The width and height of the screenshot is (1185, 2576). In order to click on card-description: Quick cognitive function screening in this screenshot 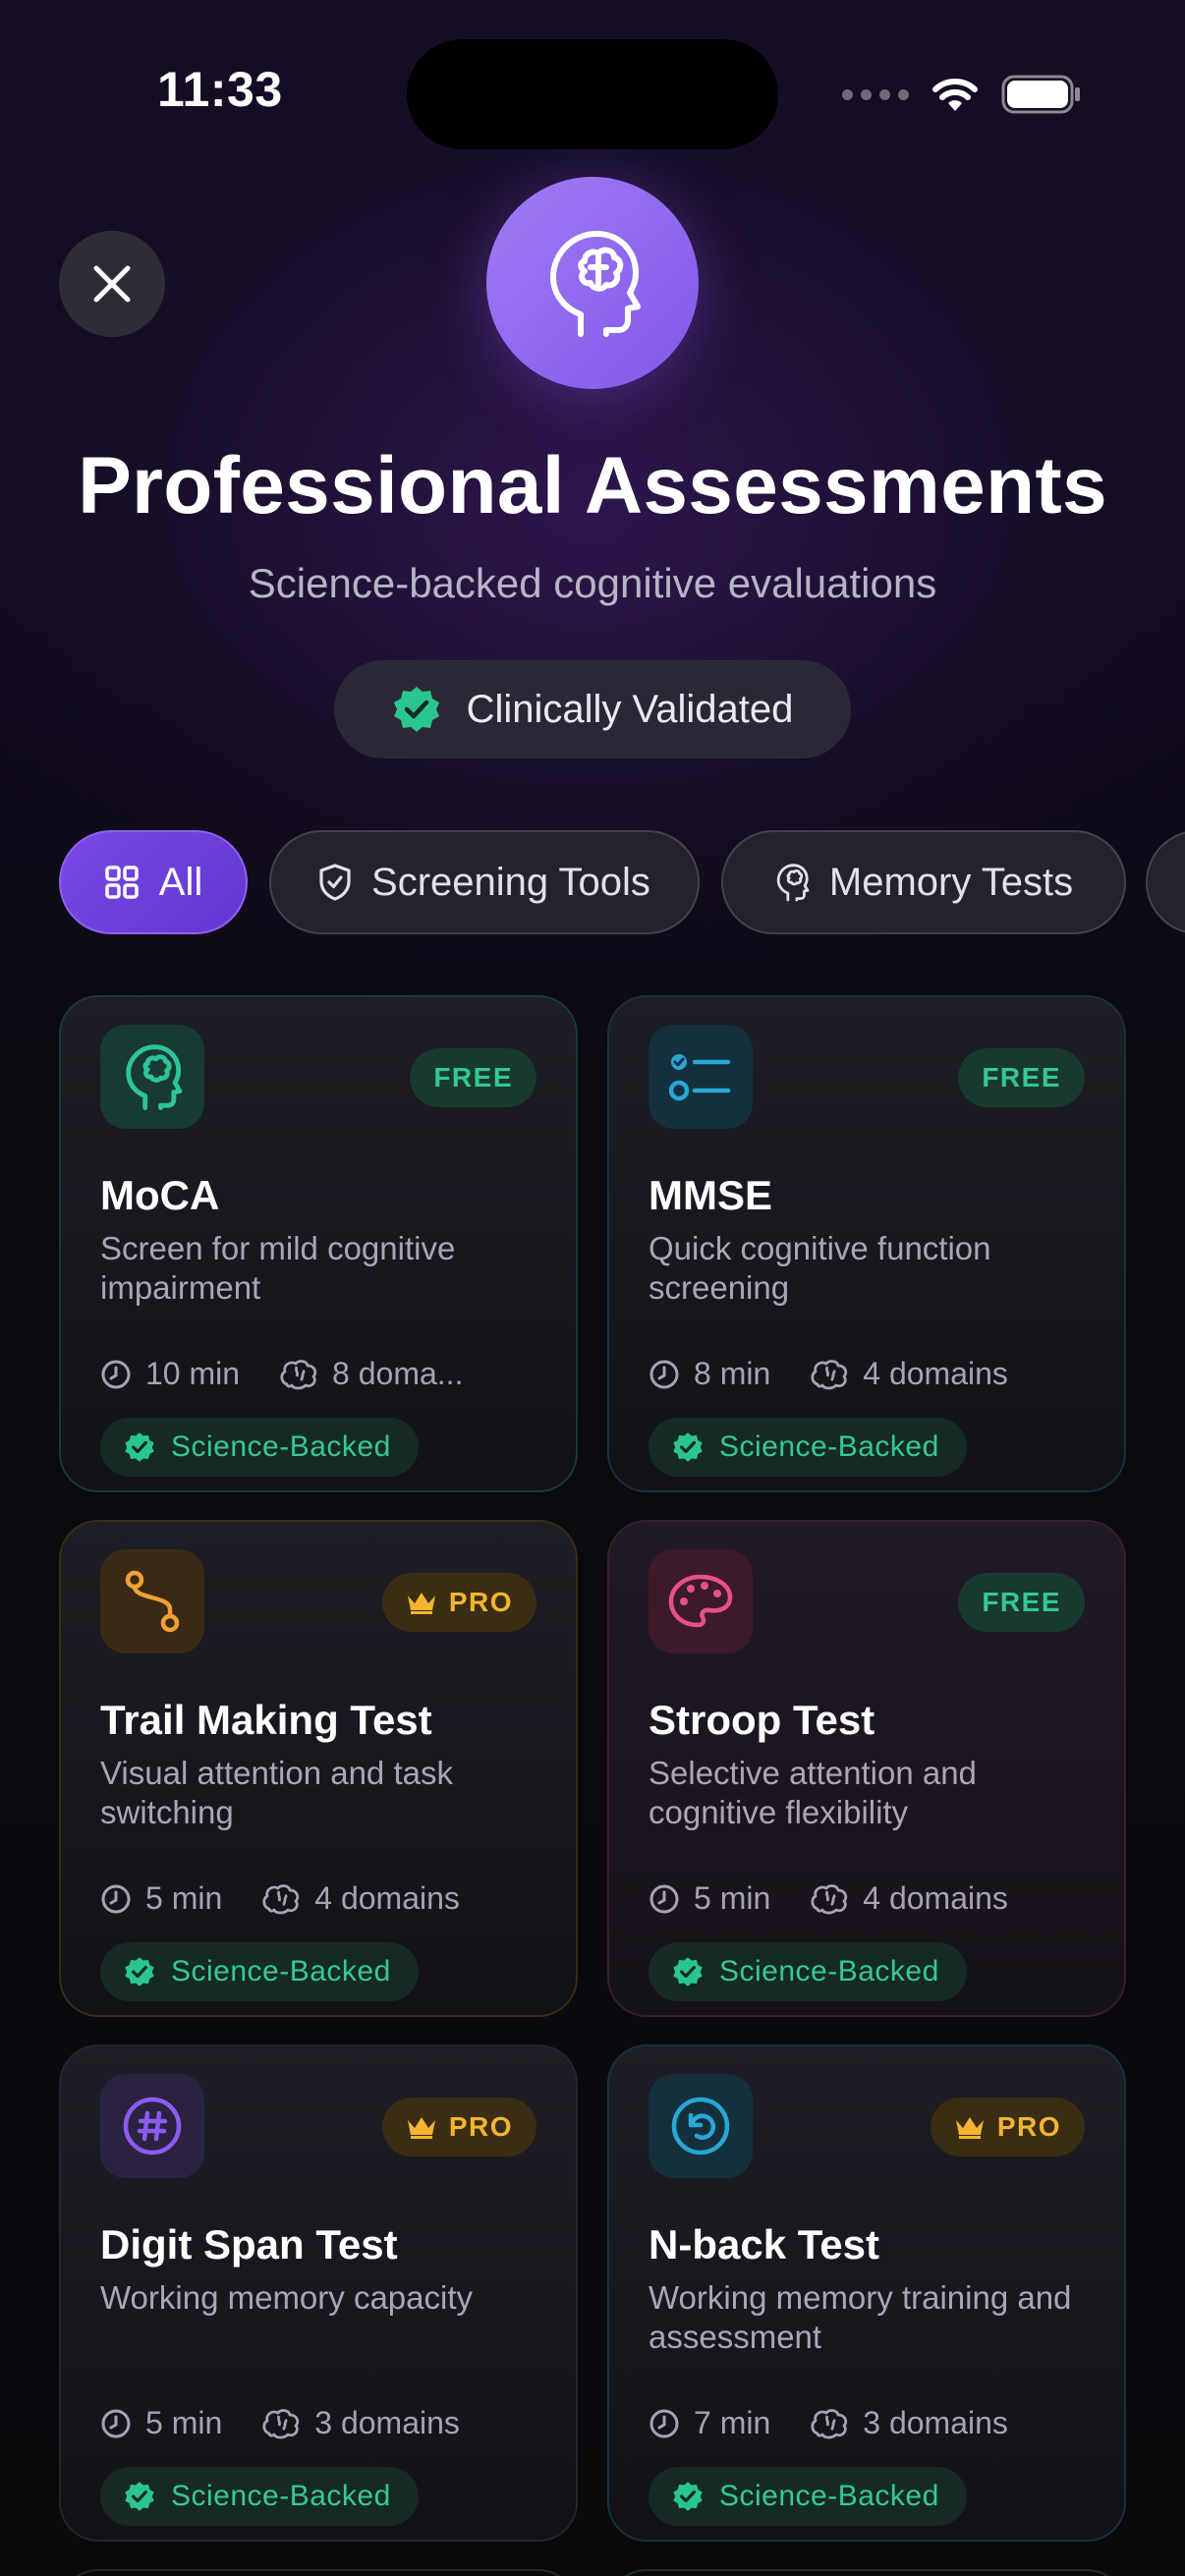, I will do `click(820, 1268)`.